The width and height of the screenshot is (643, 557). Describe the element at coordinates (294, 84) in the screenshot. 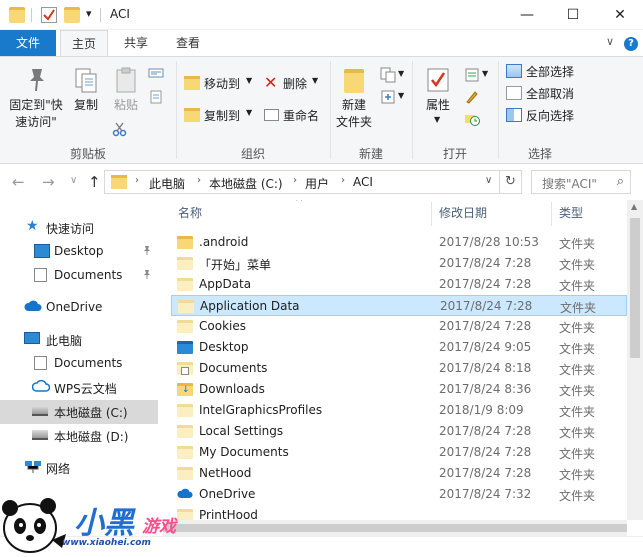

I see `delete-button: ✕ 删除 ▼` at that location.